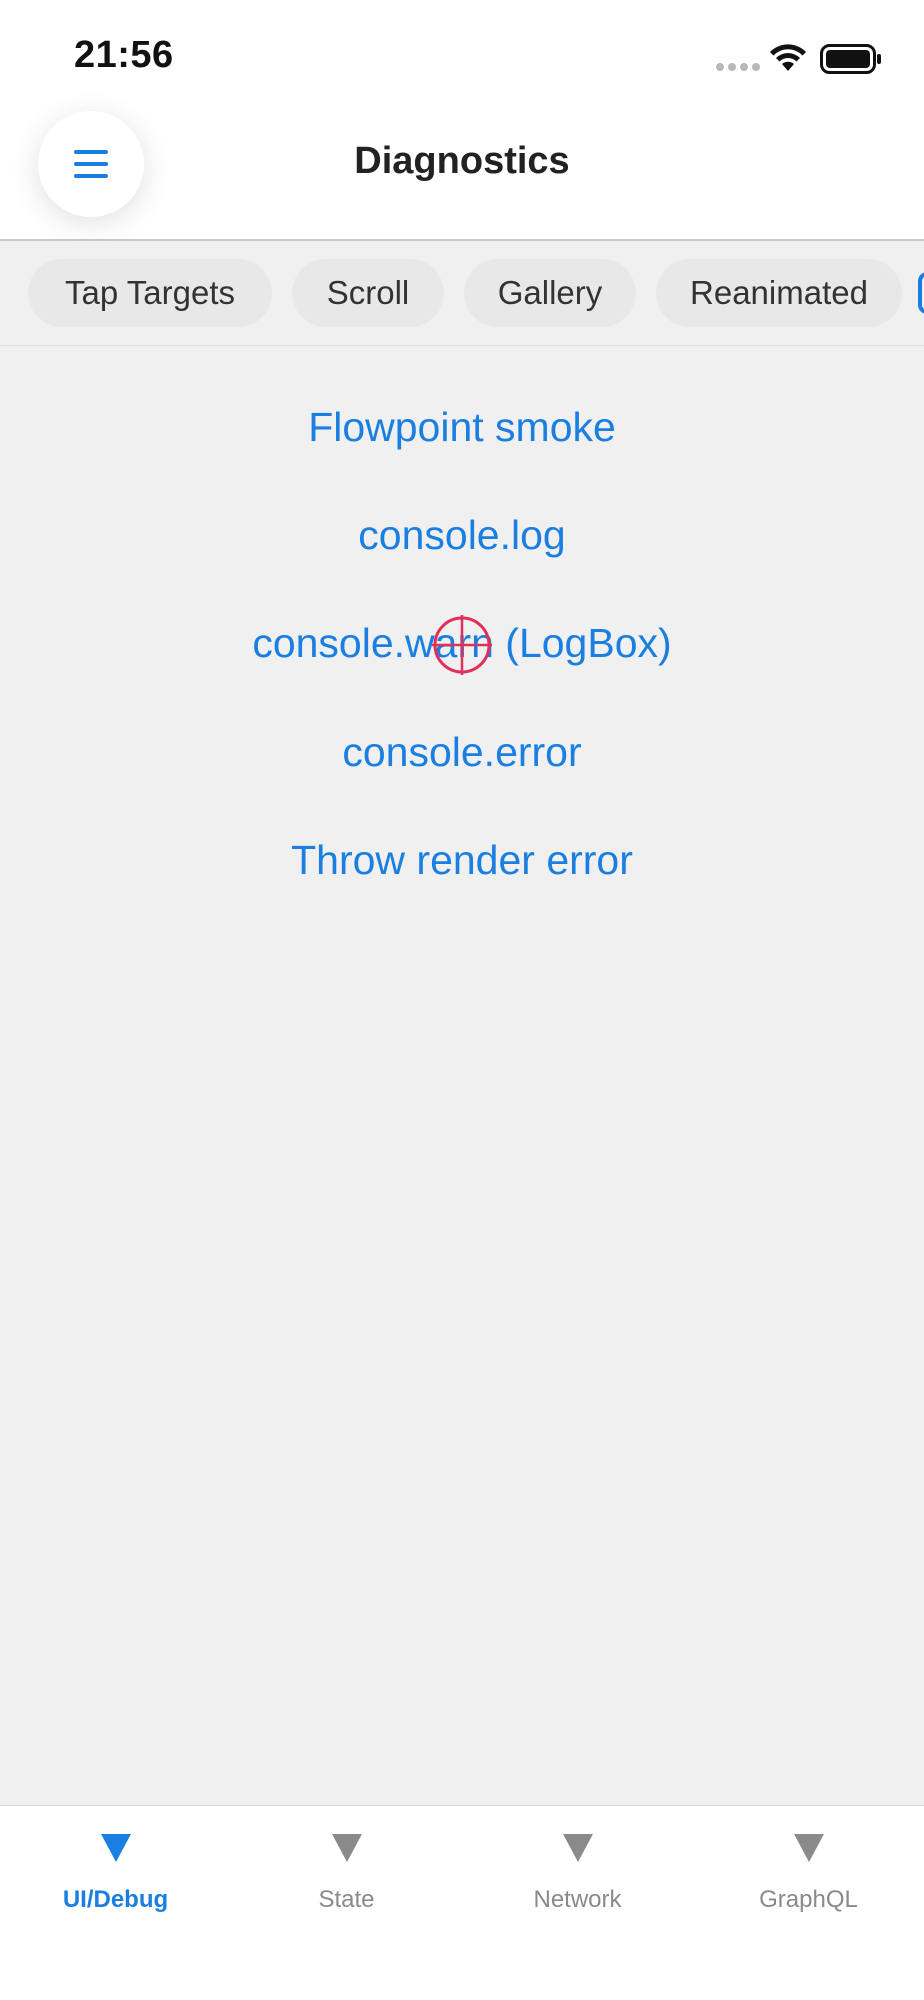 This screenshot has height=2000, width=924. What do you see at coordinates (462, 643) in the screenshot?
I see `console-warn-link: console.warn (LogBox)` at bounding box center [462, 643].